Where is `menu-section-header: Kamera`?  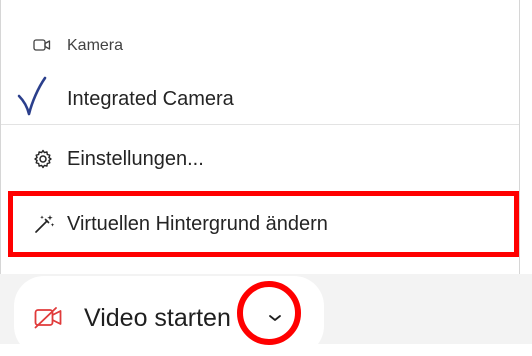 menu-section-header: Kamera is located at coordinates (78, 46).